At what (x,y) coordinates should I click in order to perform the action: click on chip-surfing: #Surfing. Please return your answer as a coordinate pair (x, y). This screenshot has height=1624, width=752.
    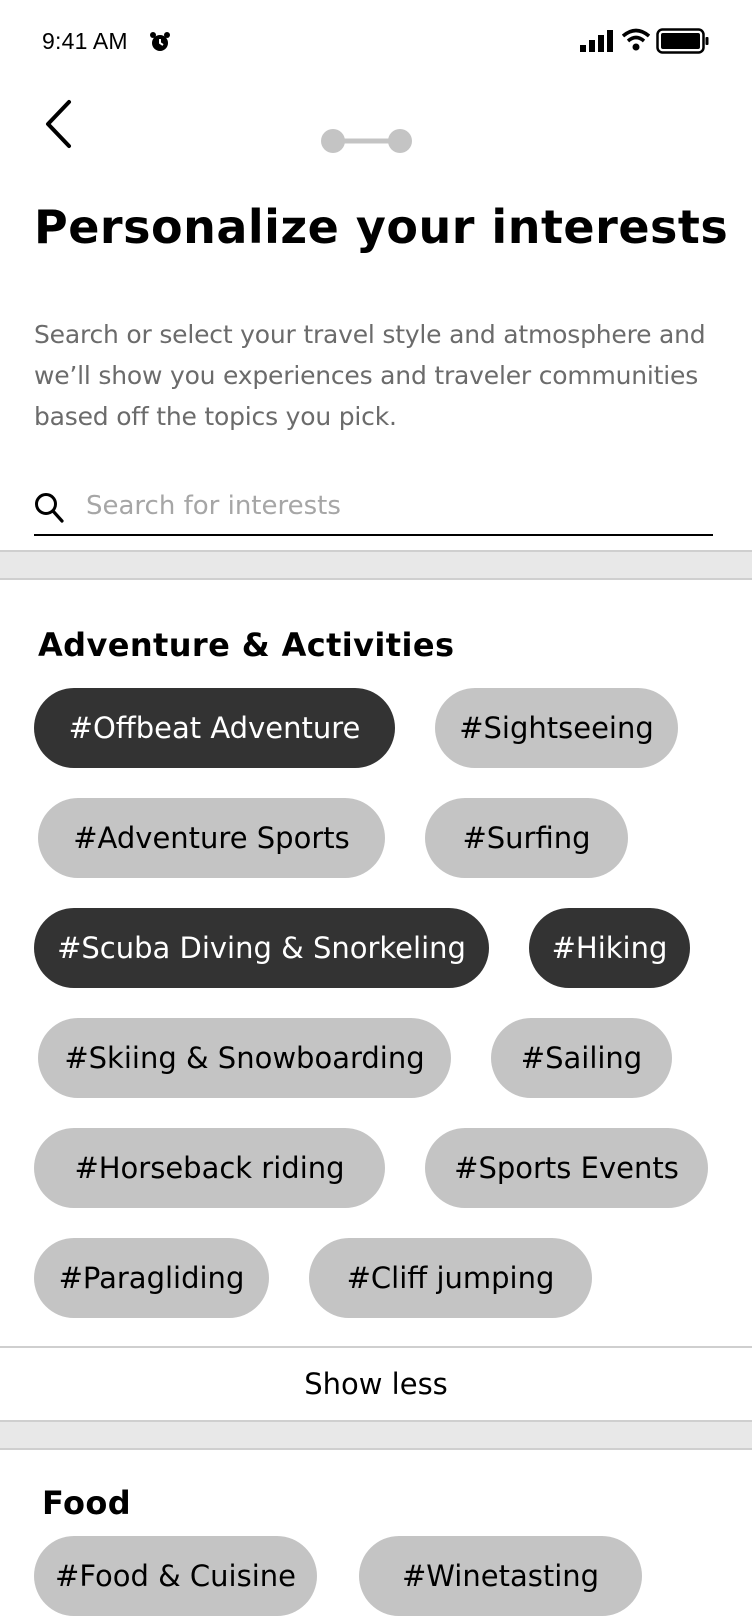
    Looking at the image, I should click on (526, 838).